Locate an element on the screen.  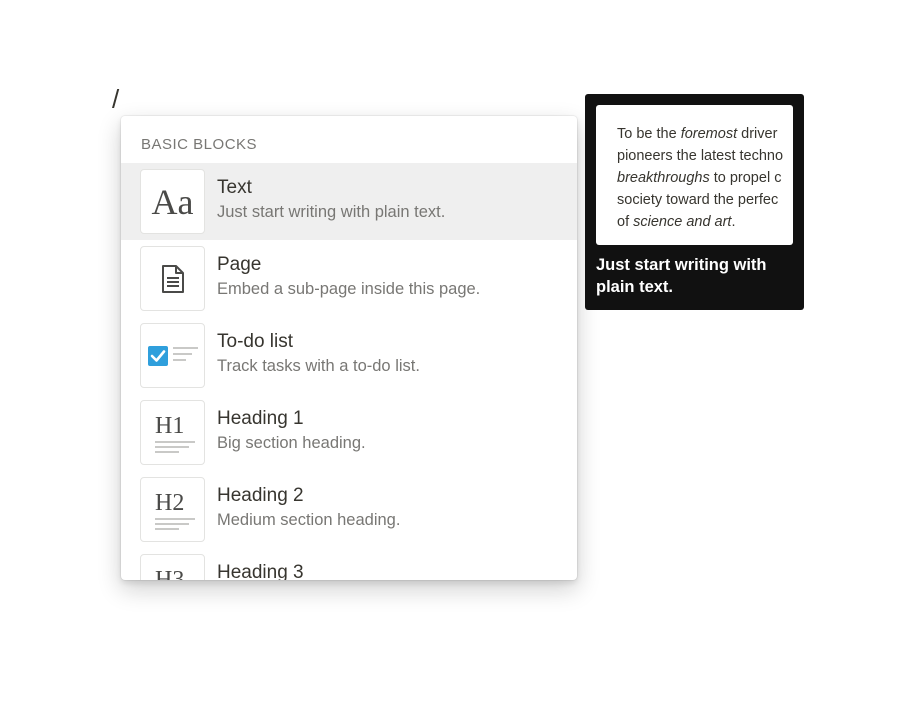
menu-item-description: Big section heading. is located at coordinates (291, 443).